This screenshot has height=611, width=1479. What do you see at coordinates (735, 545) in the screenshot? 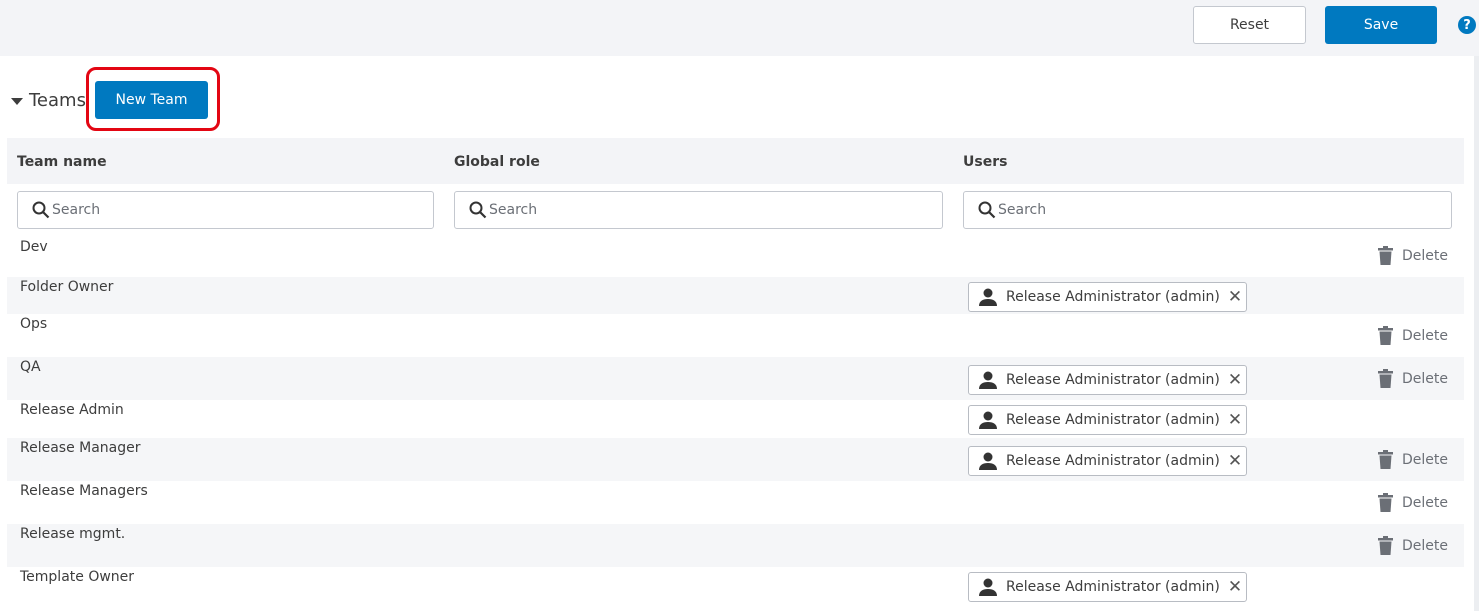
I see `table-row: Release mgmt. Delete` at bounding box center [735, 545].